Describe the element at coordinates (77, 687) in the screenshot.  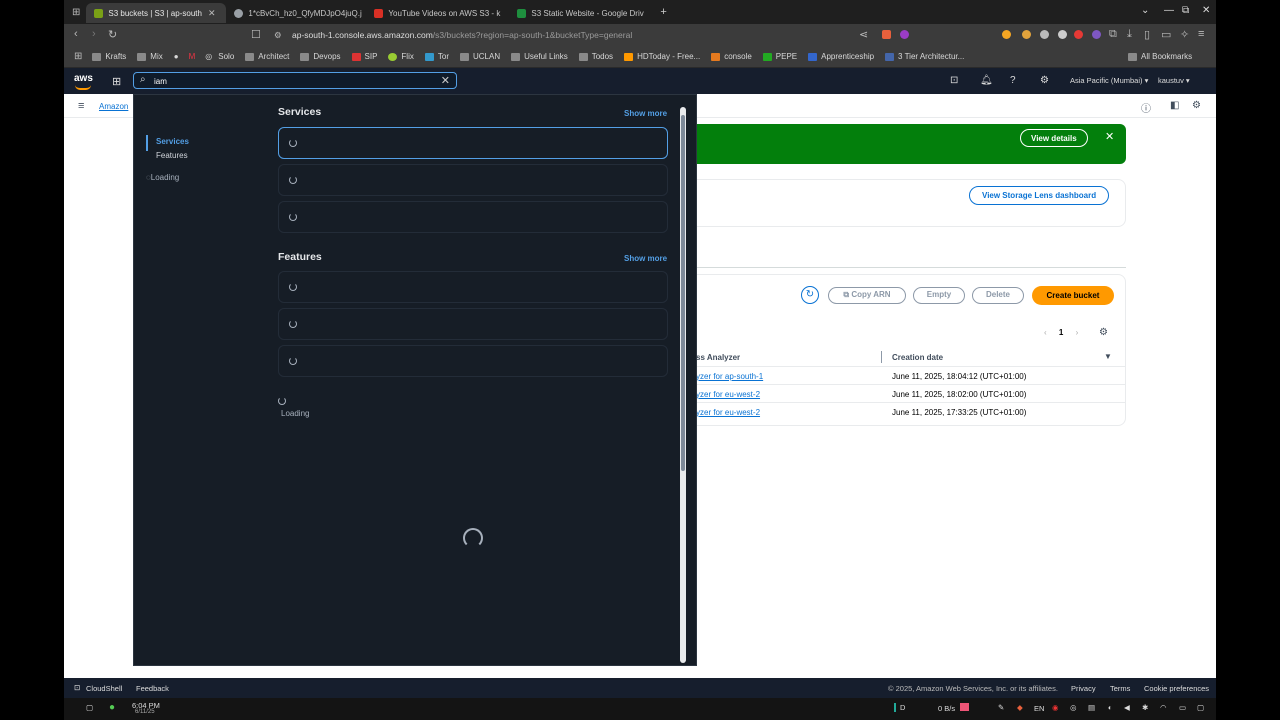
I see `cloudshell-icon: ⊡` at that location.